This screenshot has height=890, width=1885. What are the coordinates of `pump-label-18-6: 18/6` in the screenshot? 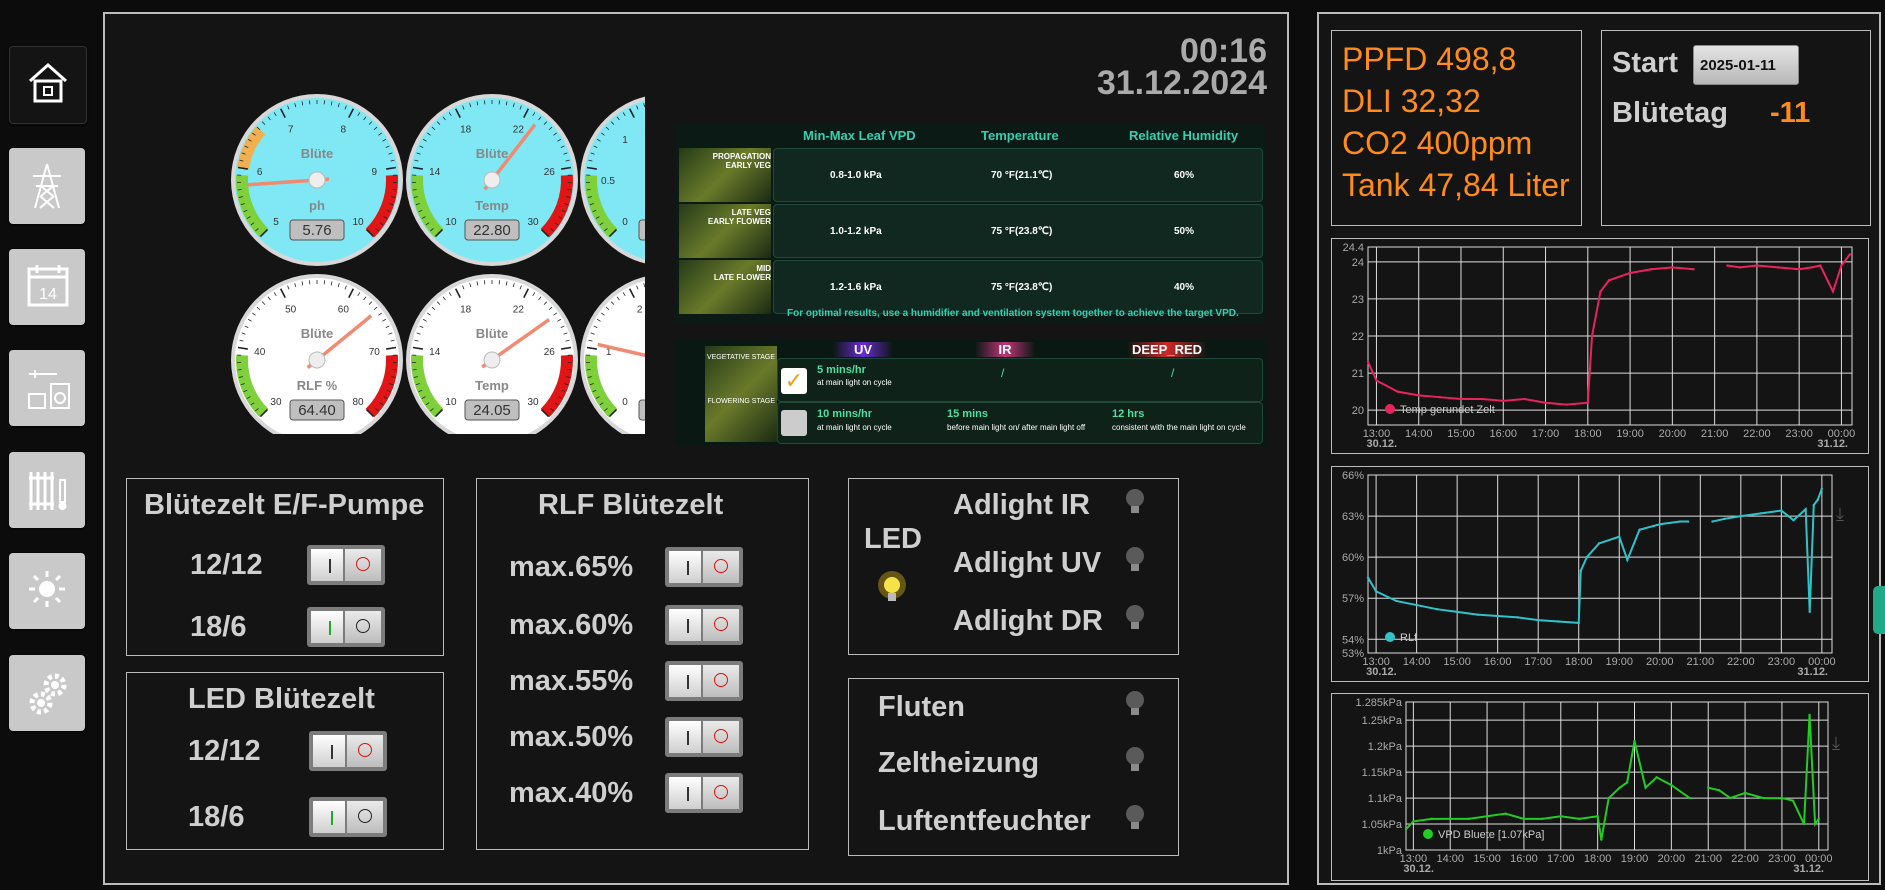 It's located at (218, 627).